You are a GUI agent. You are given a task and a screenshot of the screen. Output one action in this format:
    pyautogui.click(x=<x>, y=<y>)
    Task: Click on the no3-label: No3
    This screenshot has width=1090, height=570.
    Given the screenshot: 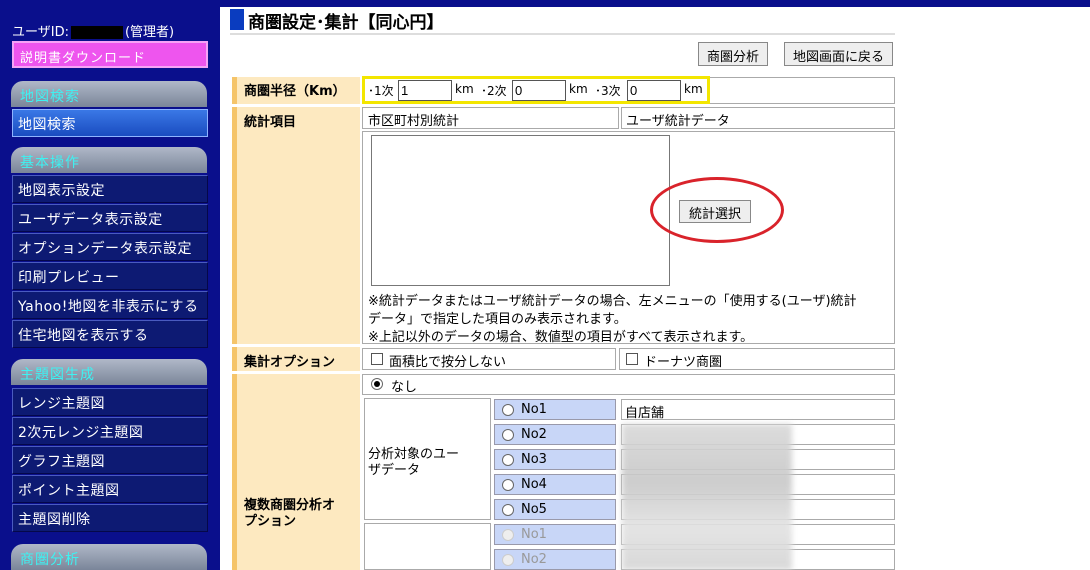 What is the action you would take?
    pyautogui.click(x=534, y=459)
    